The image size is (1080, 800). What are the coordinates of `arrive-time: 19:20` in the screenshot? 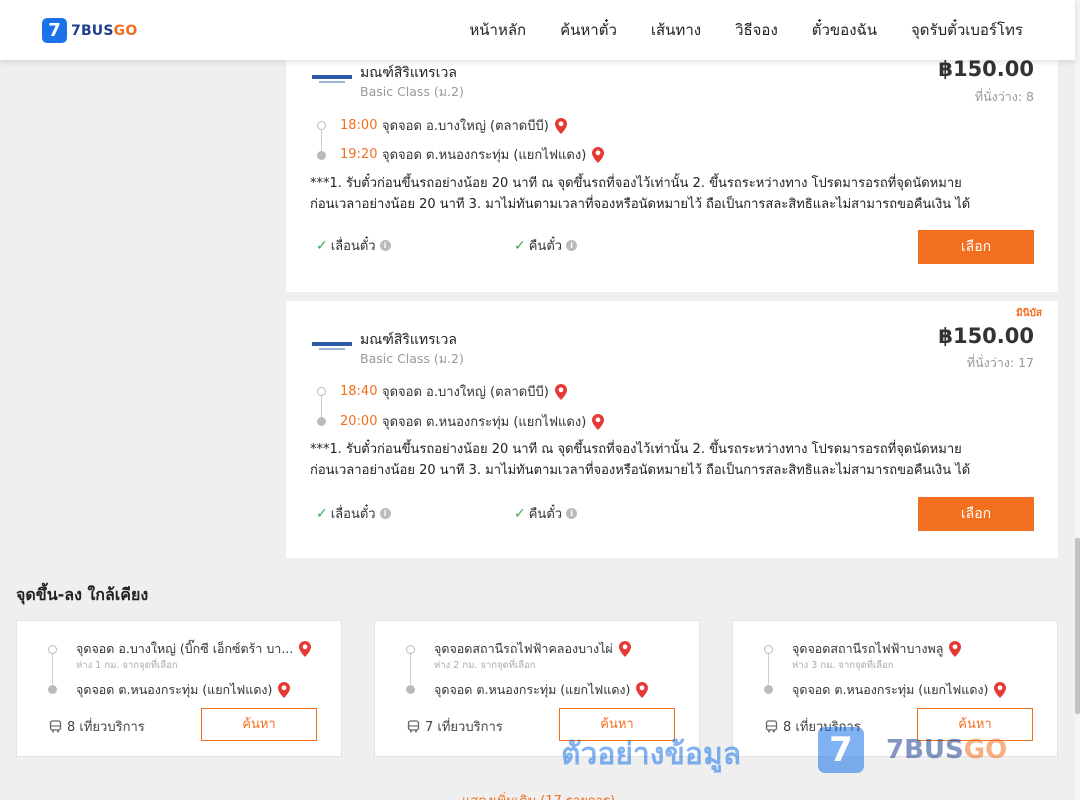 It's located at (359, 154).